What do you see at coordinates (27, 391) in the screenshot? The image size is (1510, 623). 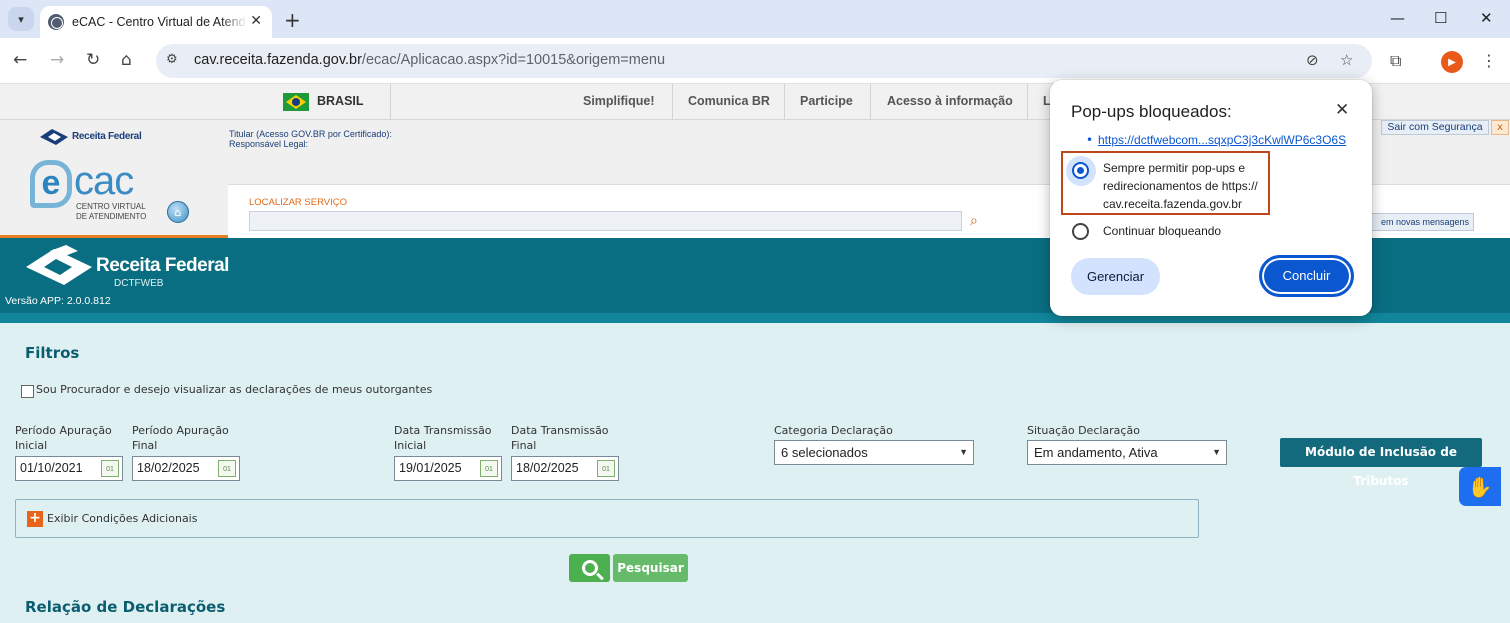 I see `procurador-checkbox` at bounding box center [27, 391].